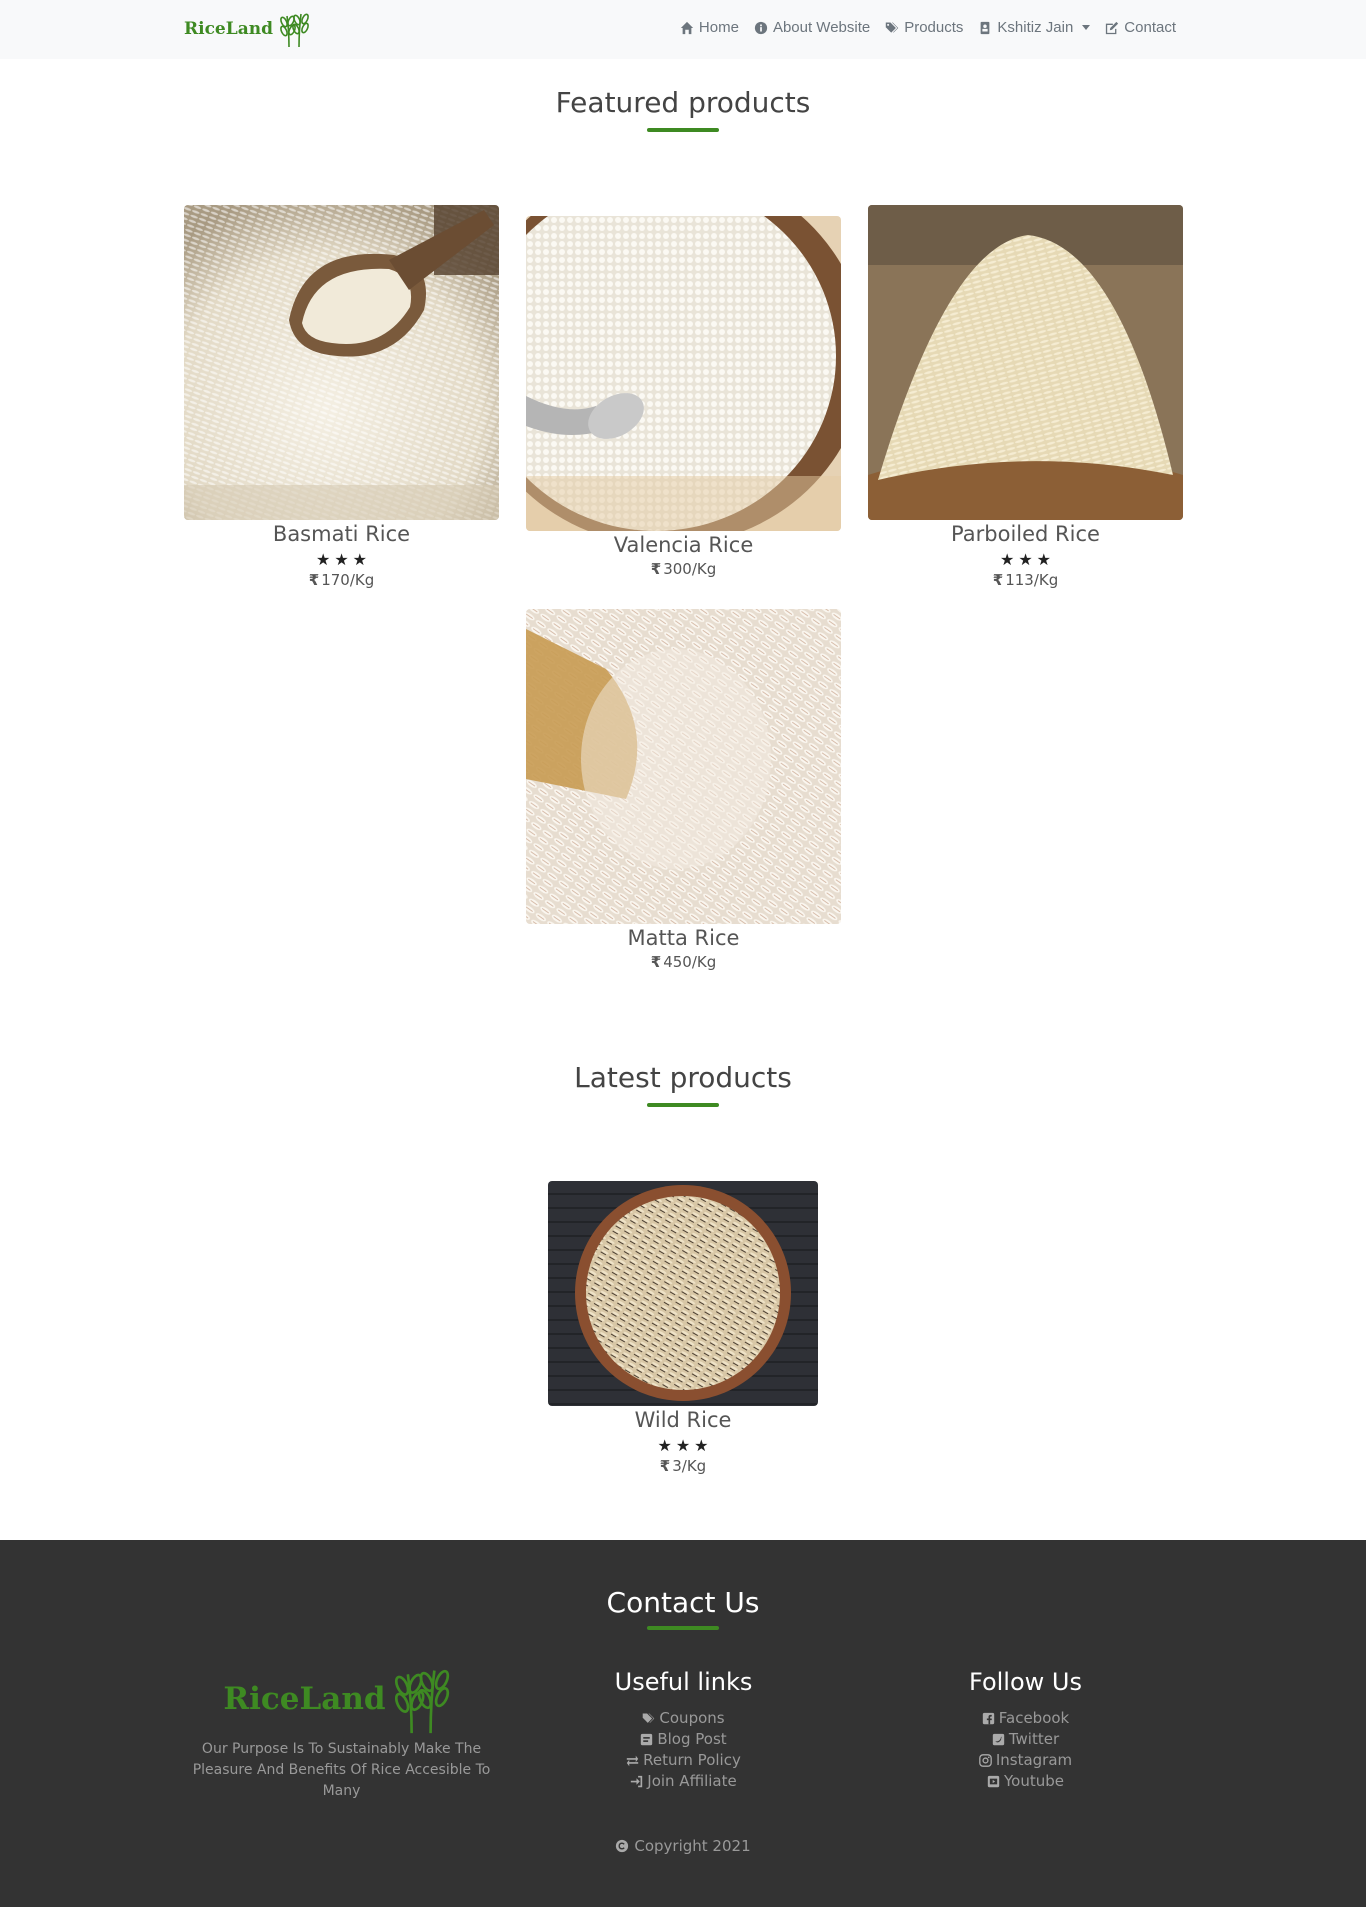 This screenshot has width=1366, height=1907. Describe the element at coordinates (1034, 1760) in the screenshot. I see `link-instagram-label: Instagram` at that location.